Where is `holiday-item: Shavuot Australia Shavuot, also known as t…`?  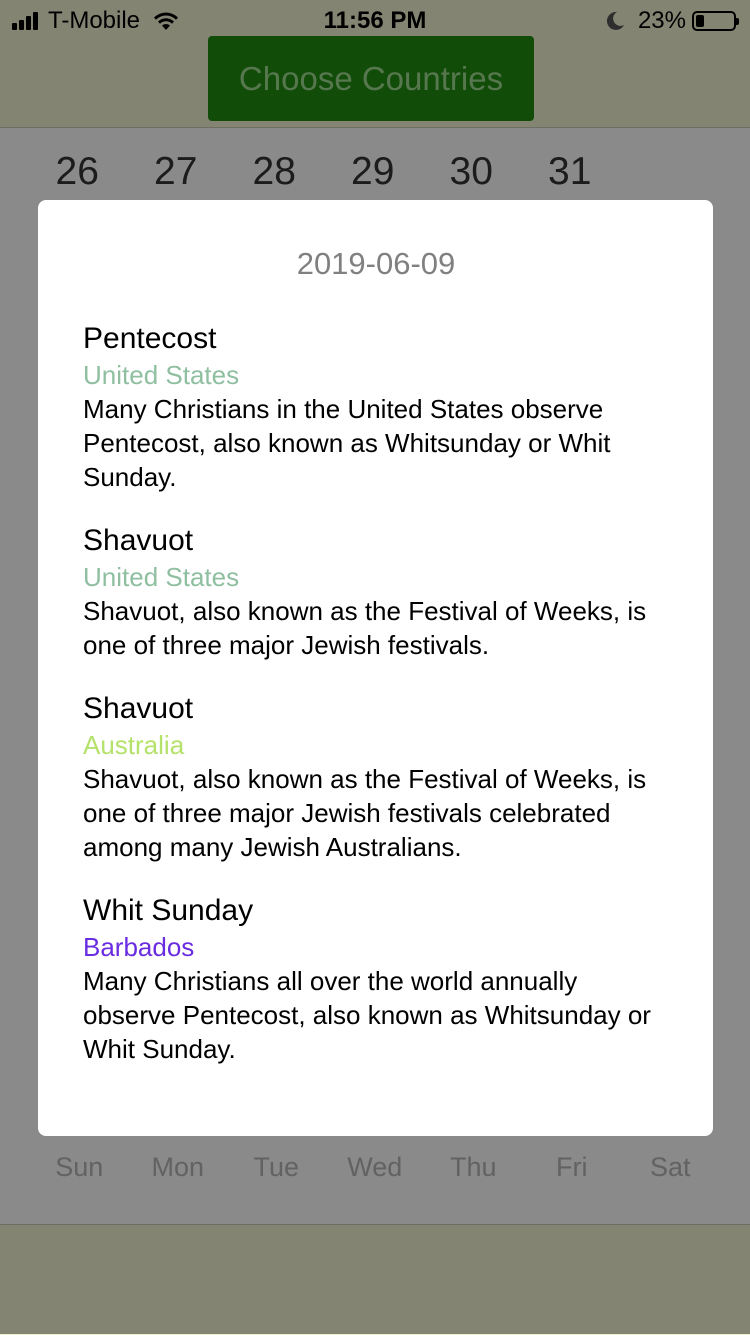
holiday-item: Shavuot Australia Shavuot, also known as t… is located at coordinates (376, 777).